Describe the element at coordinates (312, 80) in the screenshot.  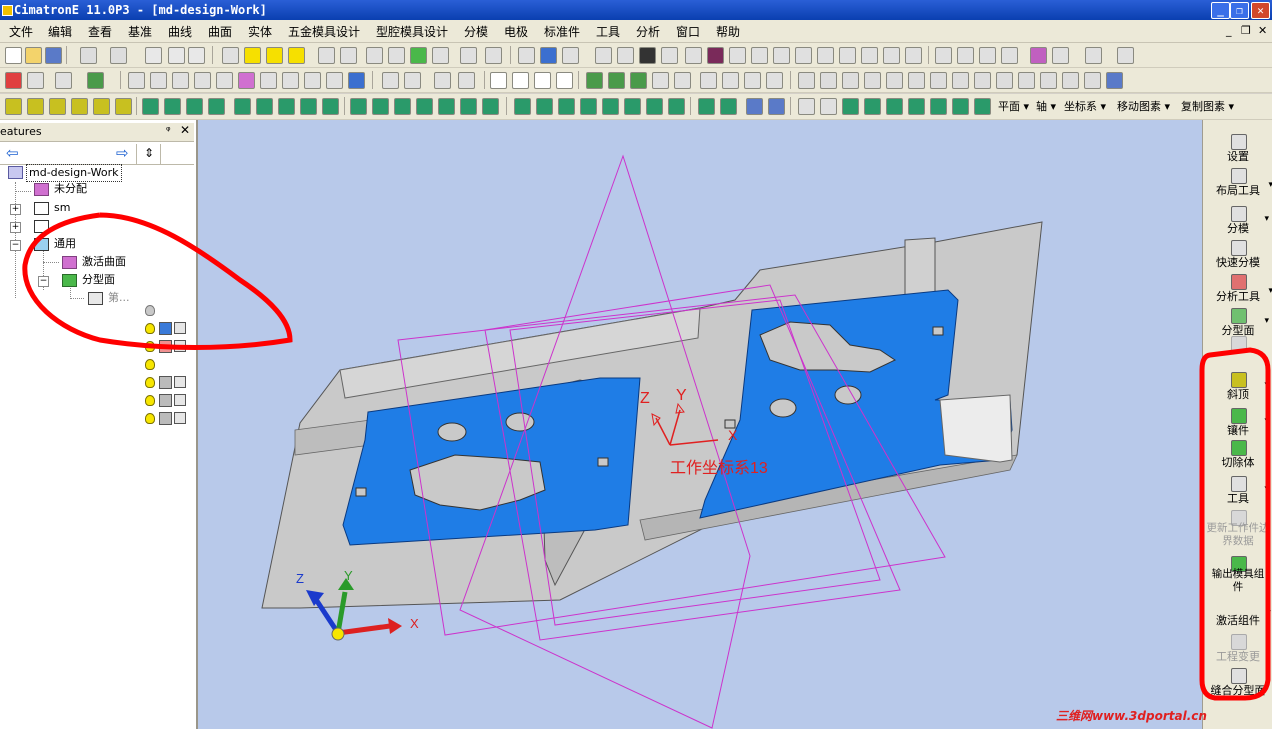
I see `set-filter-icon` at that location.